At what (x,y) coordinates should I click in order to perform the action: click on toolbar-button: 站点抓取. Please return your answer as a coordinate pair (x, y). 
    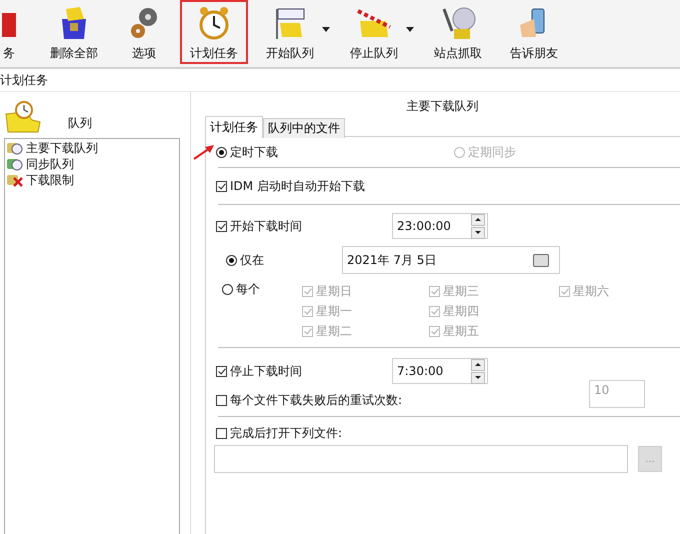
    Looking at the image, I should click on (458, 32).